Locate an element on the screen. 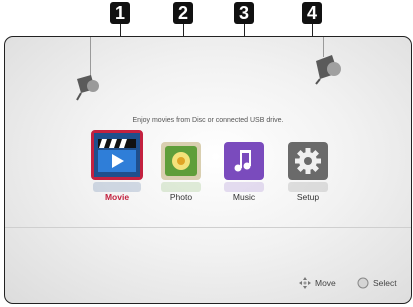  footer-select-label: Select is located at coordinates (385, 283).